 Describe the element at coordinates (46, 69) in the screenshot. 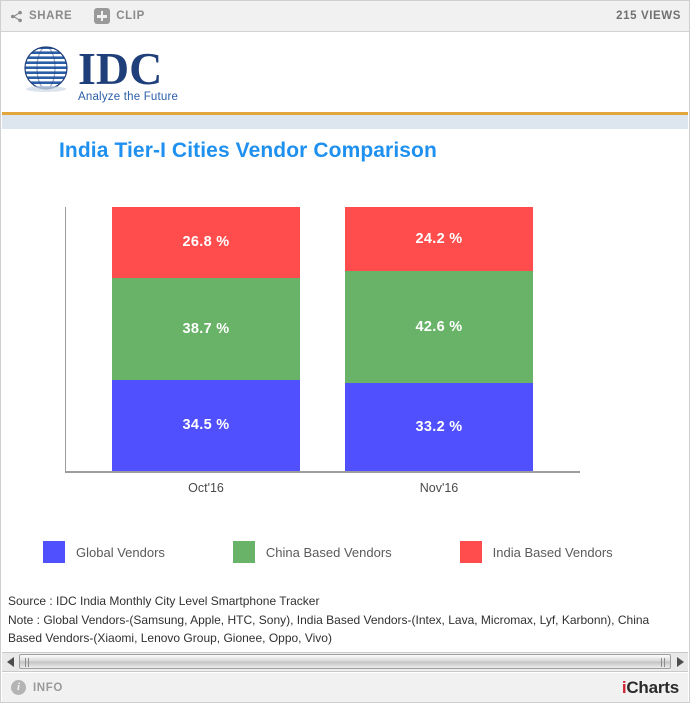

I see `idc-globe-icon` at that location.